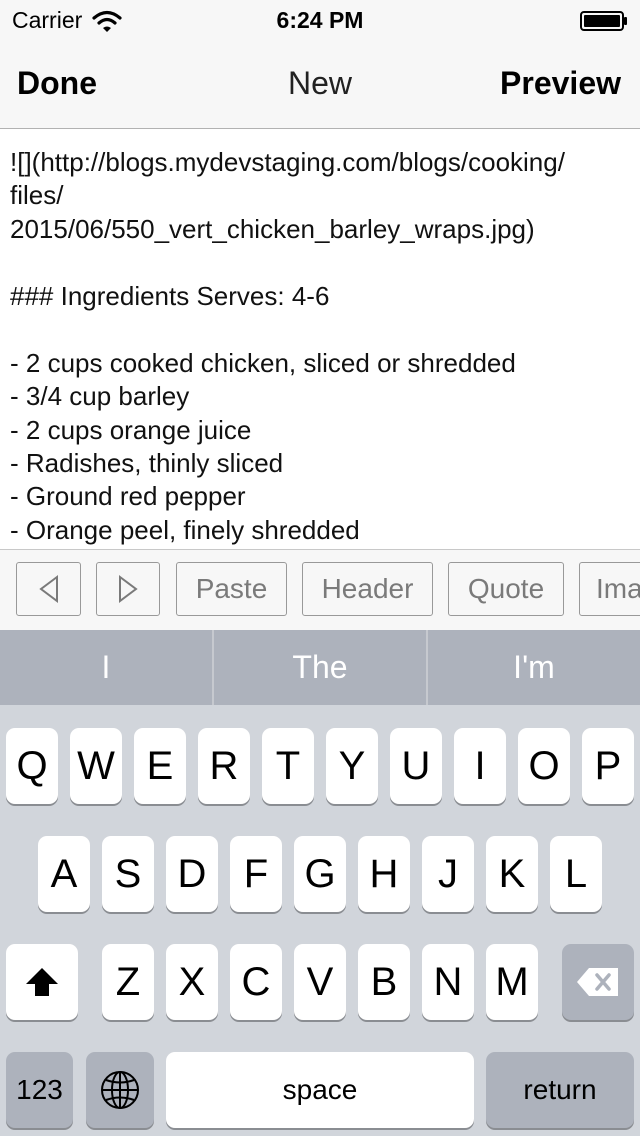  I want to click on editor-line: files/, so click(37, 195).